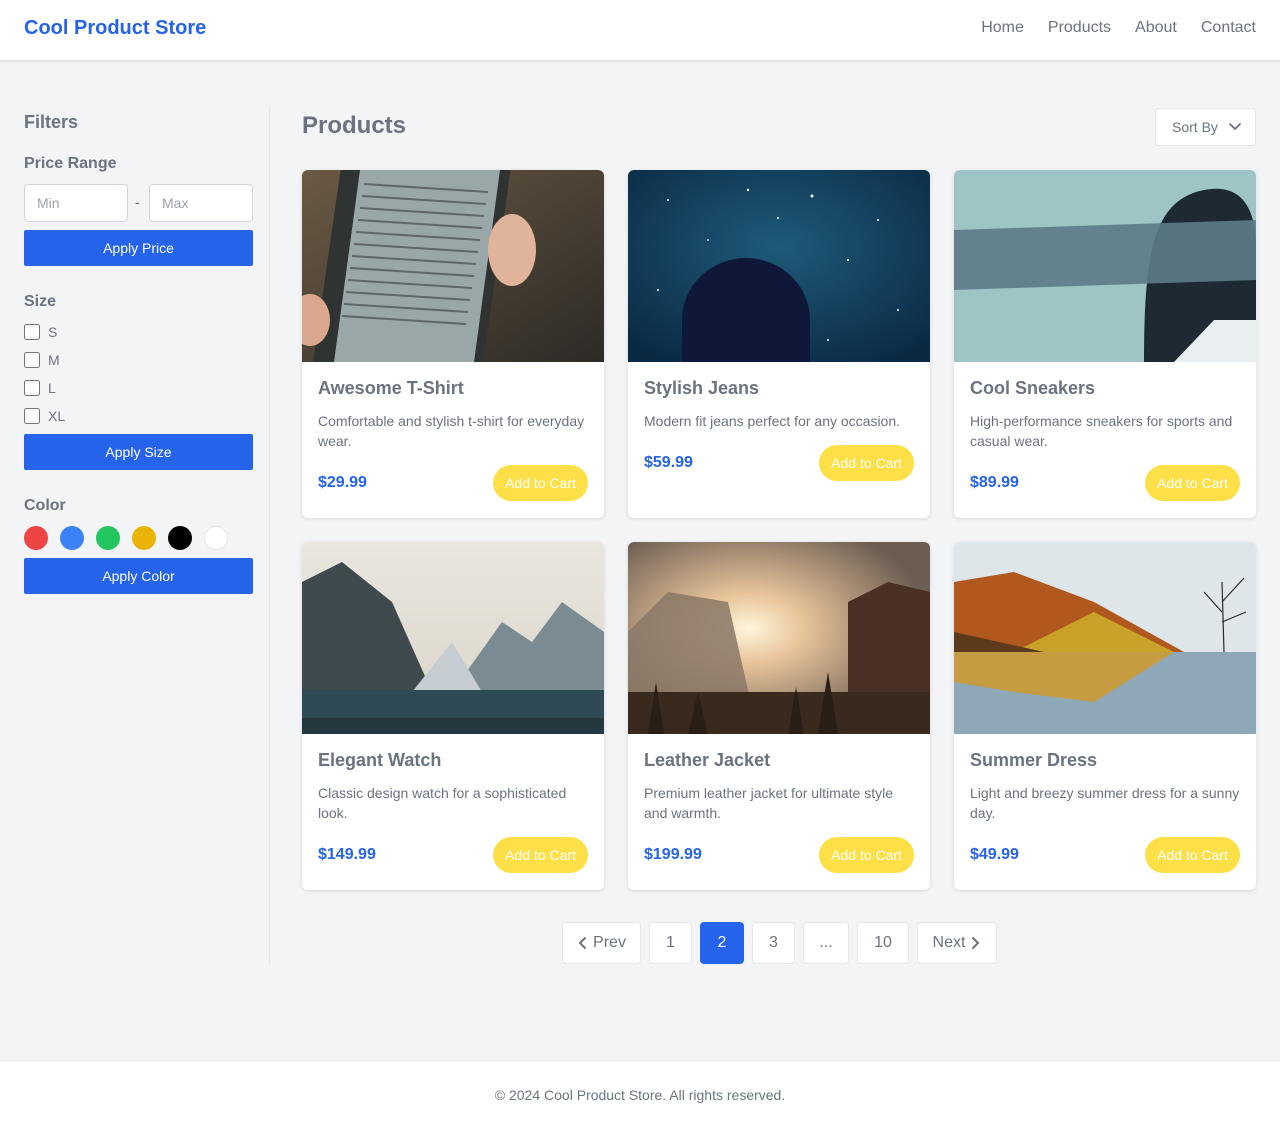  What do you see at coordinates (670, 943) in the screenshot?
I see `page-1-button: 1` at bounding box center [670, 943].